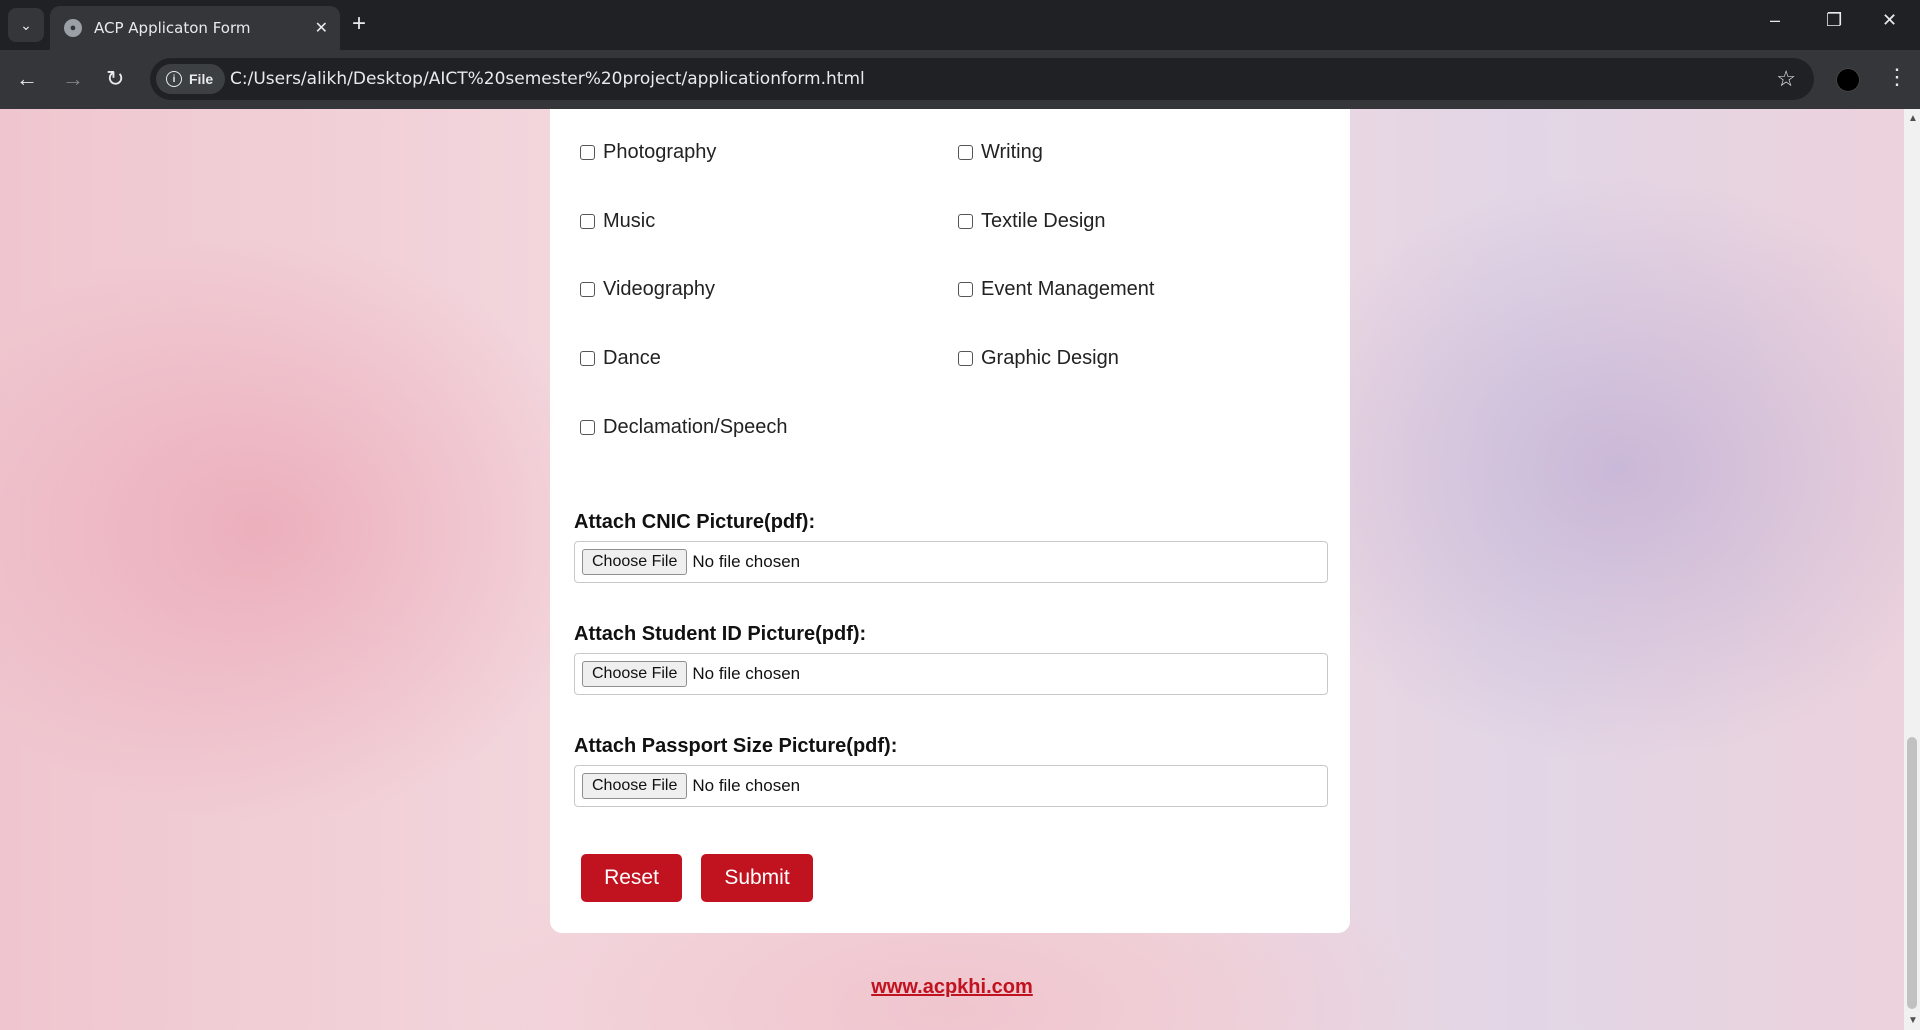 The image size is (1920, 1030). Describe the element at coordinates (629, 221) in the screenshot. I see `checkbox-label: Music` at that location.